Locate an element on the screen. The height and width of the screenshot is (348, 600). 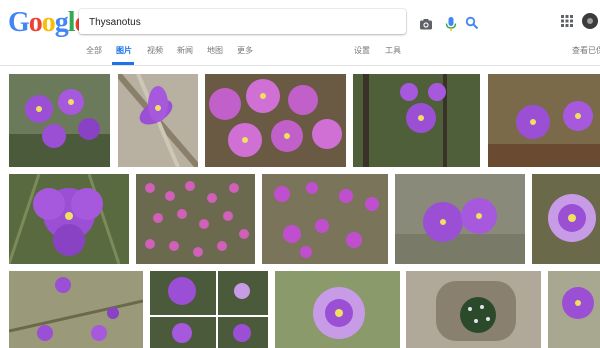
google-logo: Google is located at coordinates (47, 23).